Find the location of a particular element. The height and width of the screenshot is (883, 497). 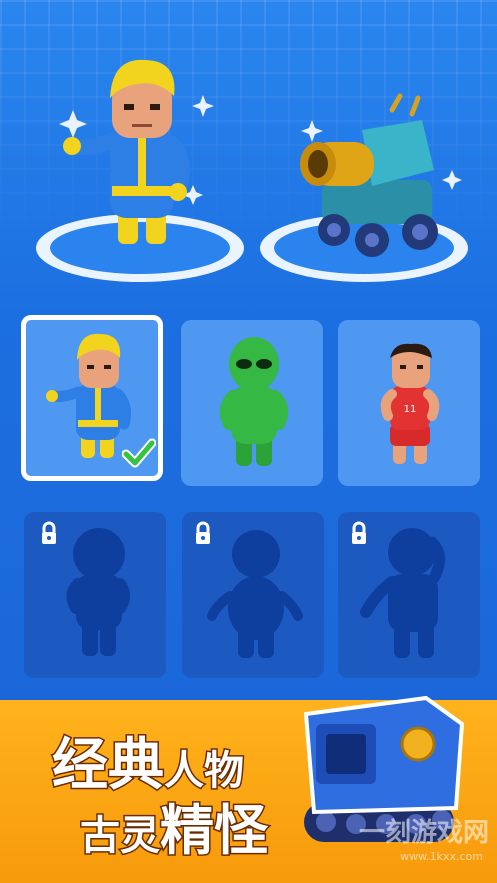

banner-subtitle-big: 精怪 is located at coordinates (214, 831).